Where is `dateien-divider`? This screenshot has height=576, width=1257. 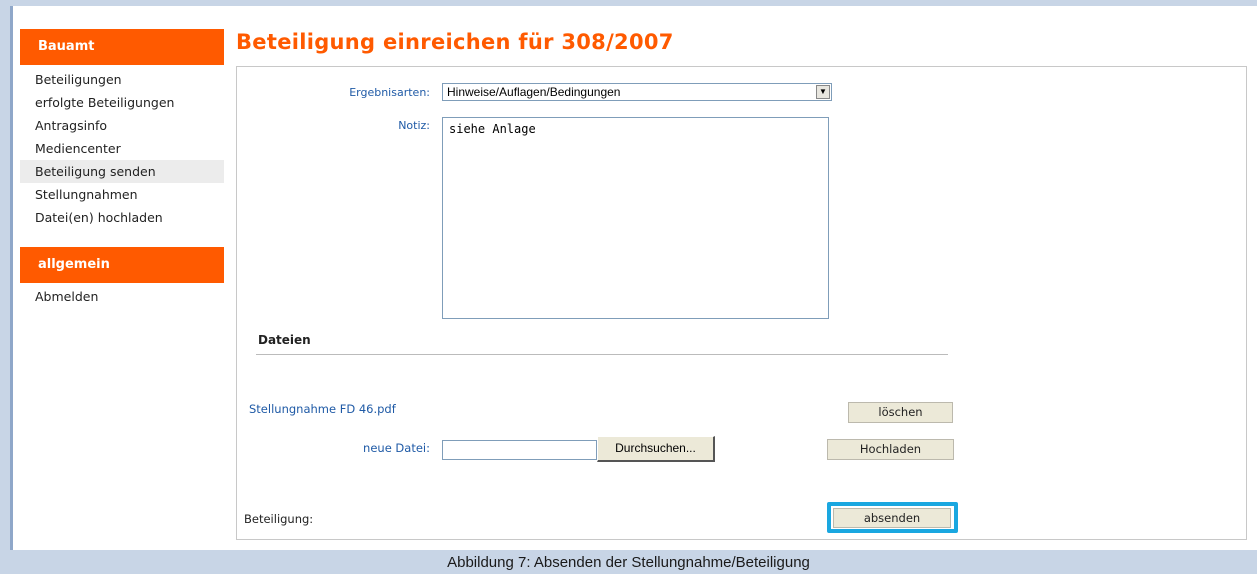
dateien-divider is located at coordinates (602, 354).